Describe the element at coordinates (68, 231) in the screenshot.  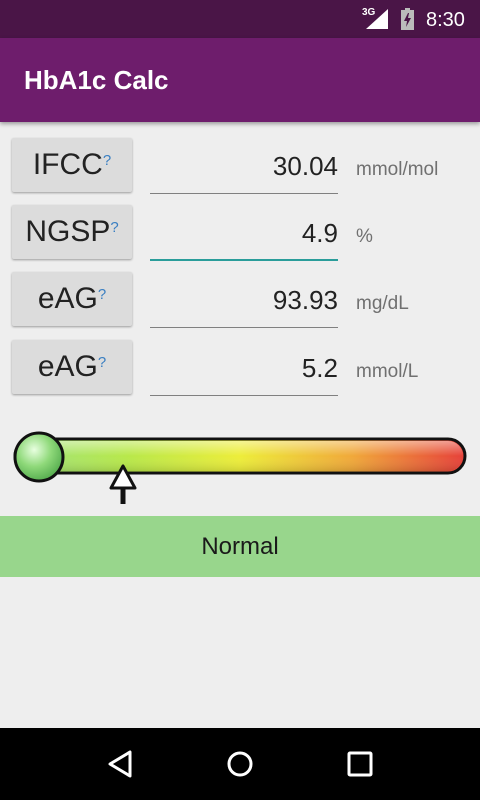
I see `ngsp-button-label: NGSP` at that location.